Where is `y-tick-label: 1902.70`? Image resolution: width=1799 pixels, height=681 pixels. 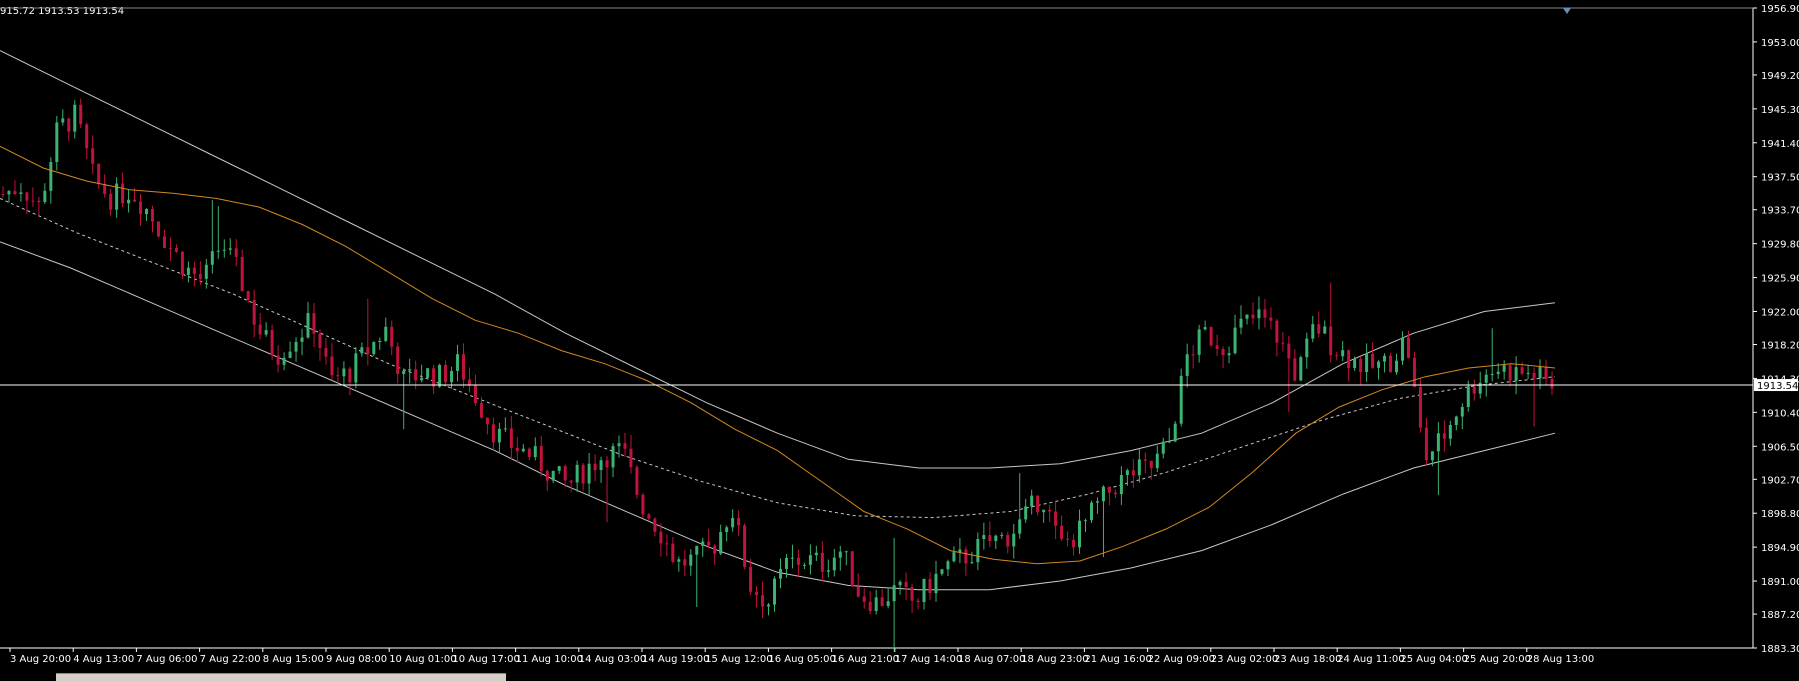 y-tick-label: 1902.70 is located at coordinates (1780, 480).